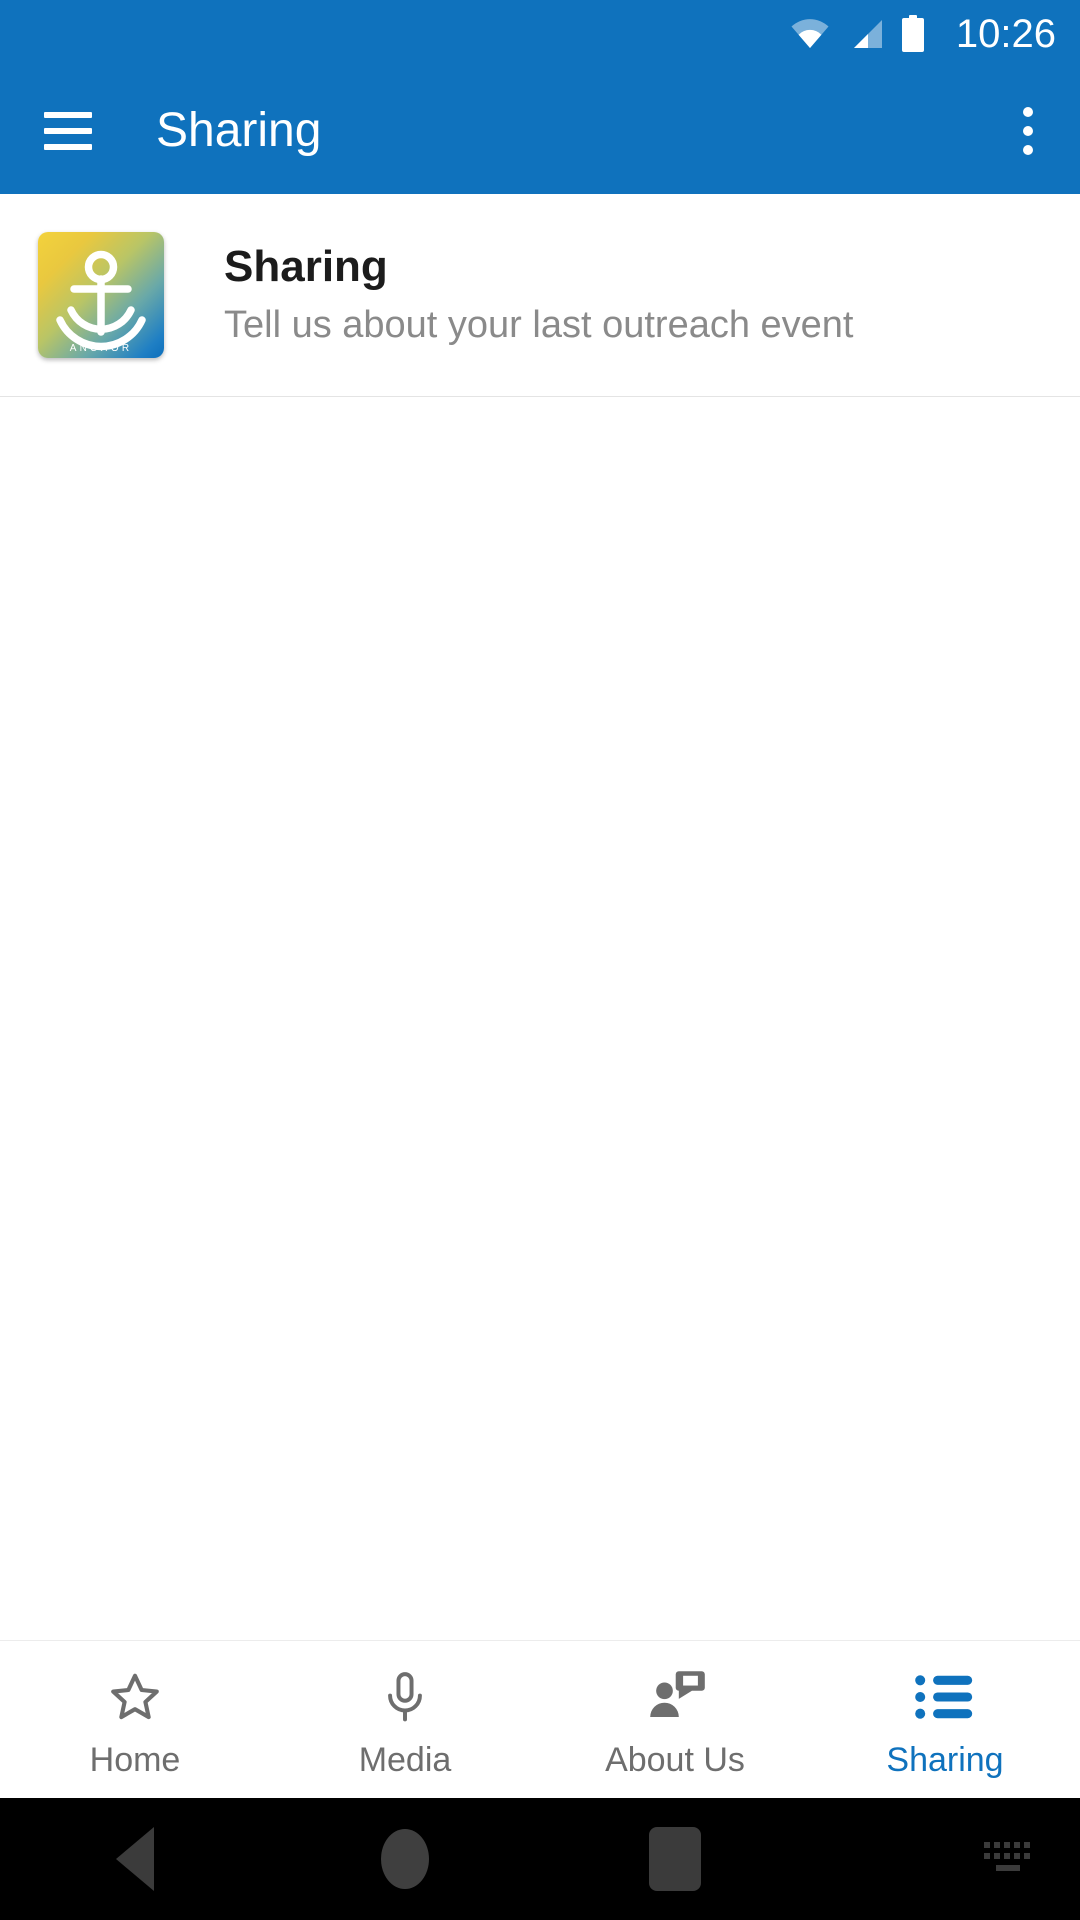  Describe the element at coordinates (1028, 131) in the screenshot. I see `more-vertical-icon` at that location.